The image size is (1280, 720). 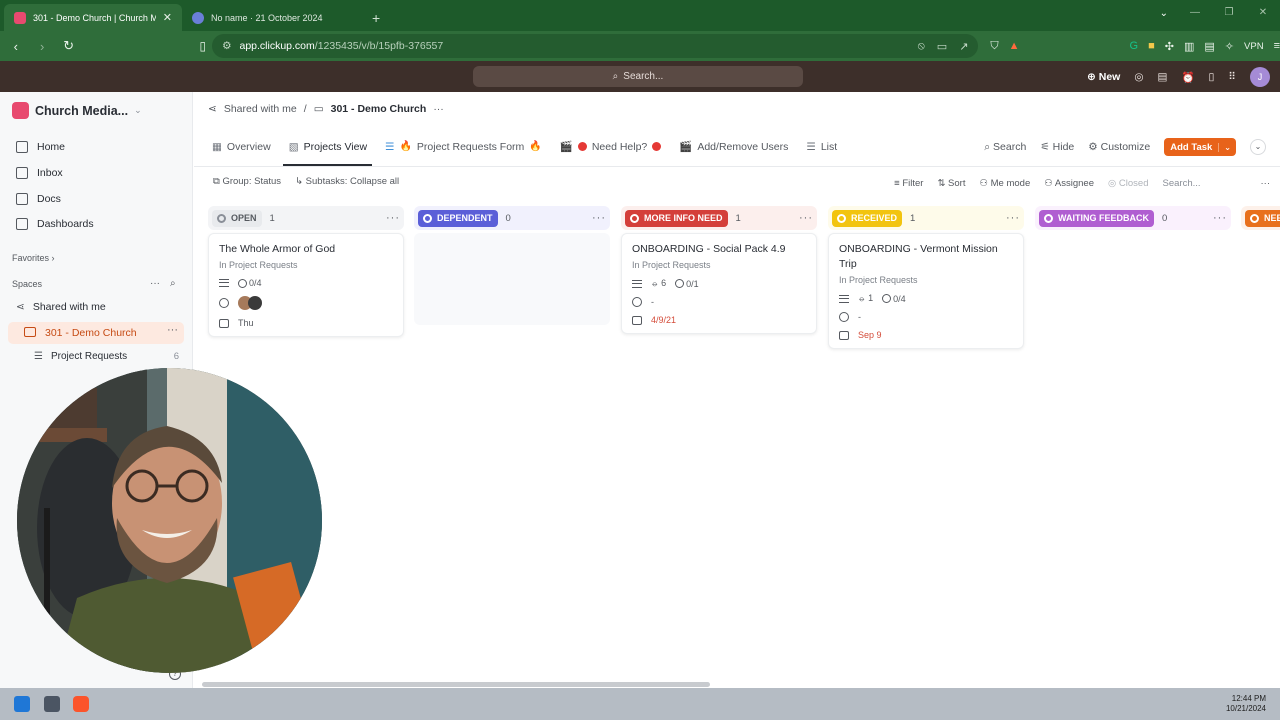 I want to click on checklist: 0/1, so click(x=687, y=284).